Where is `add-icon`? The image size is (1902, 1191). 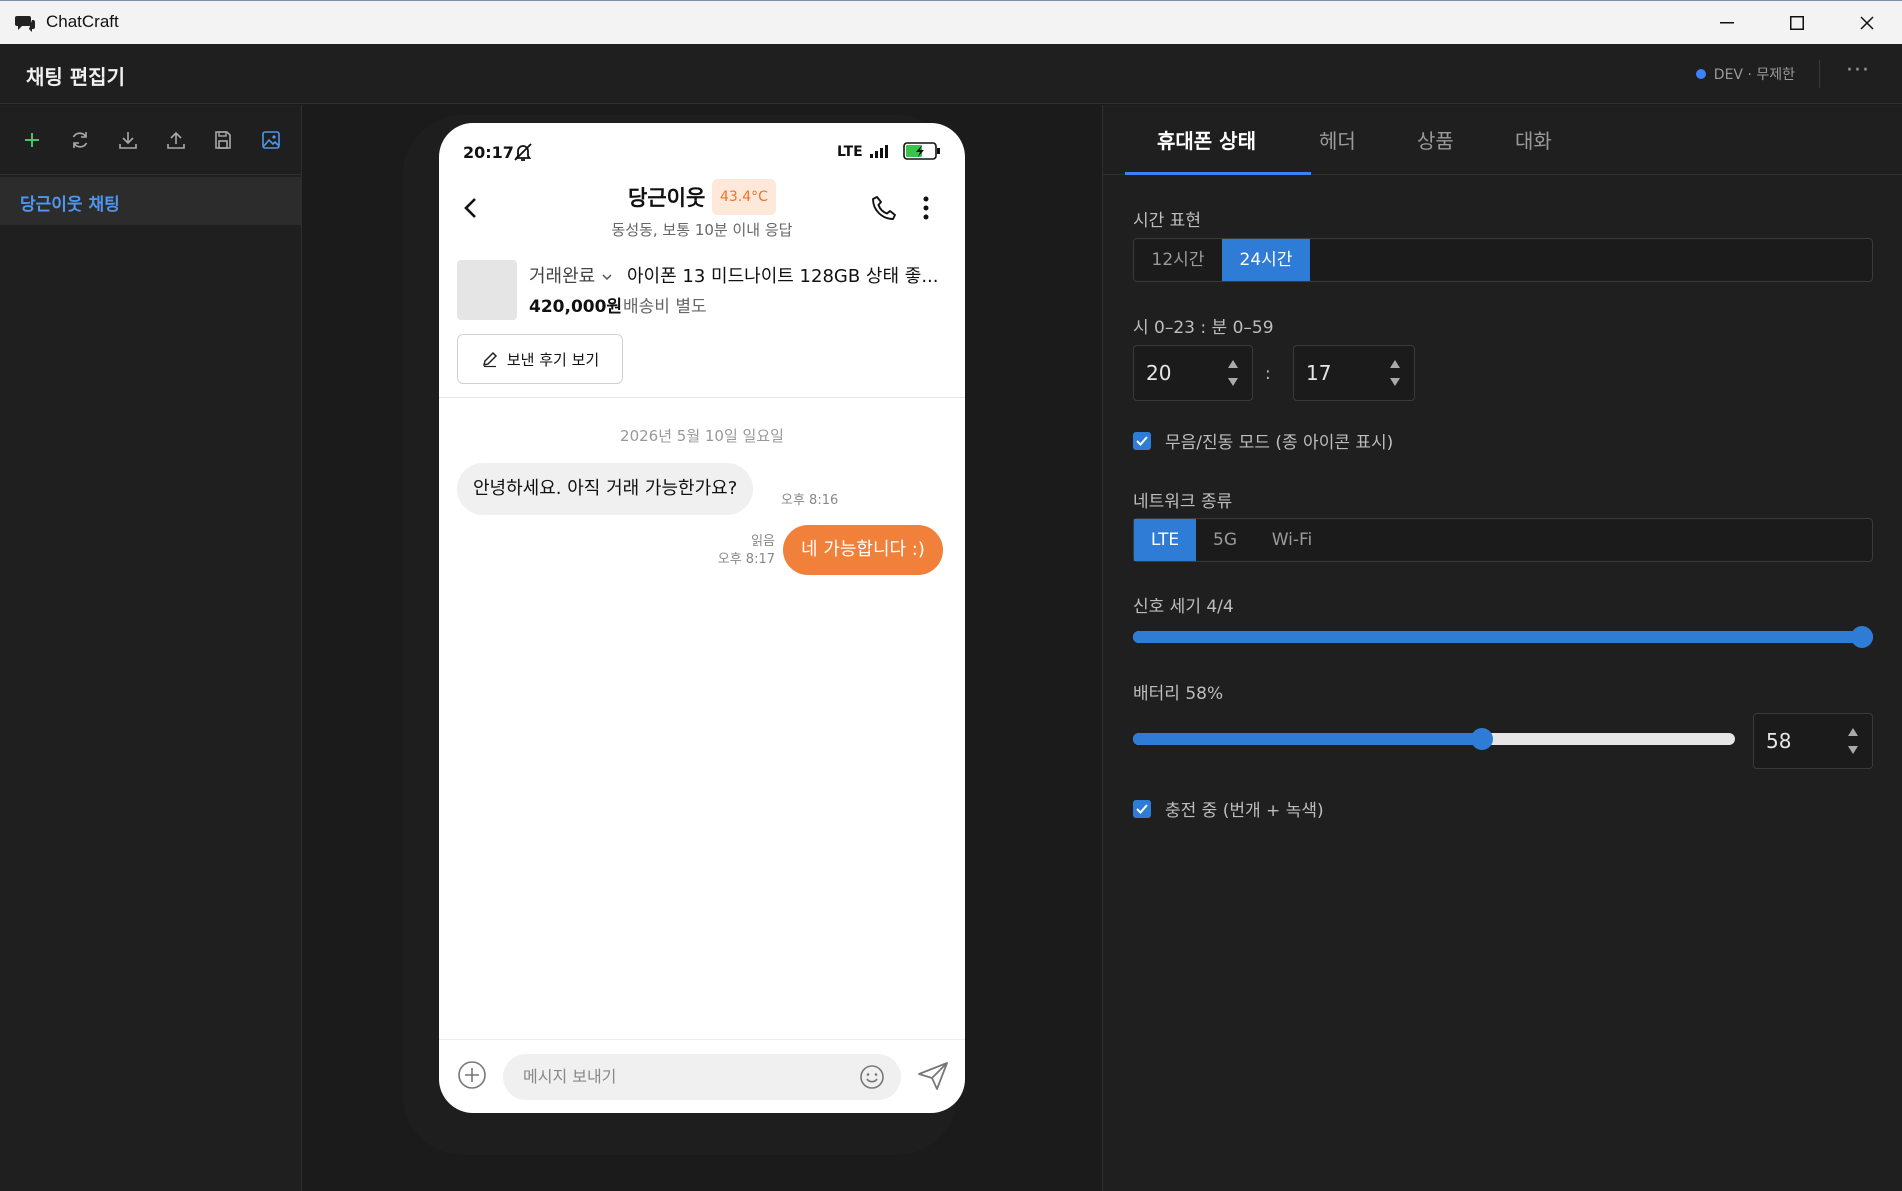 add-icon is located at coordinates (32, 140).